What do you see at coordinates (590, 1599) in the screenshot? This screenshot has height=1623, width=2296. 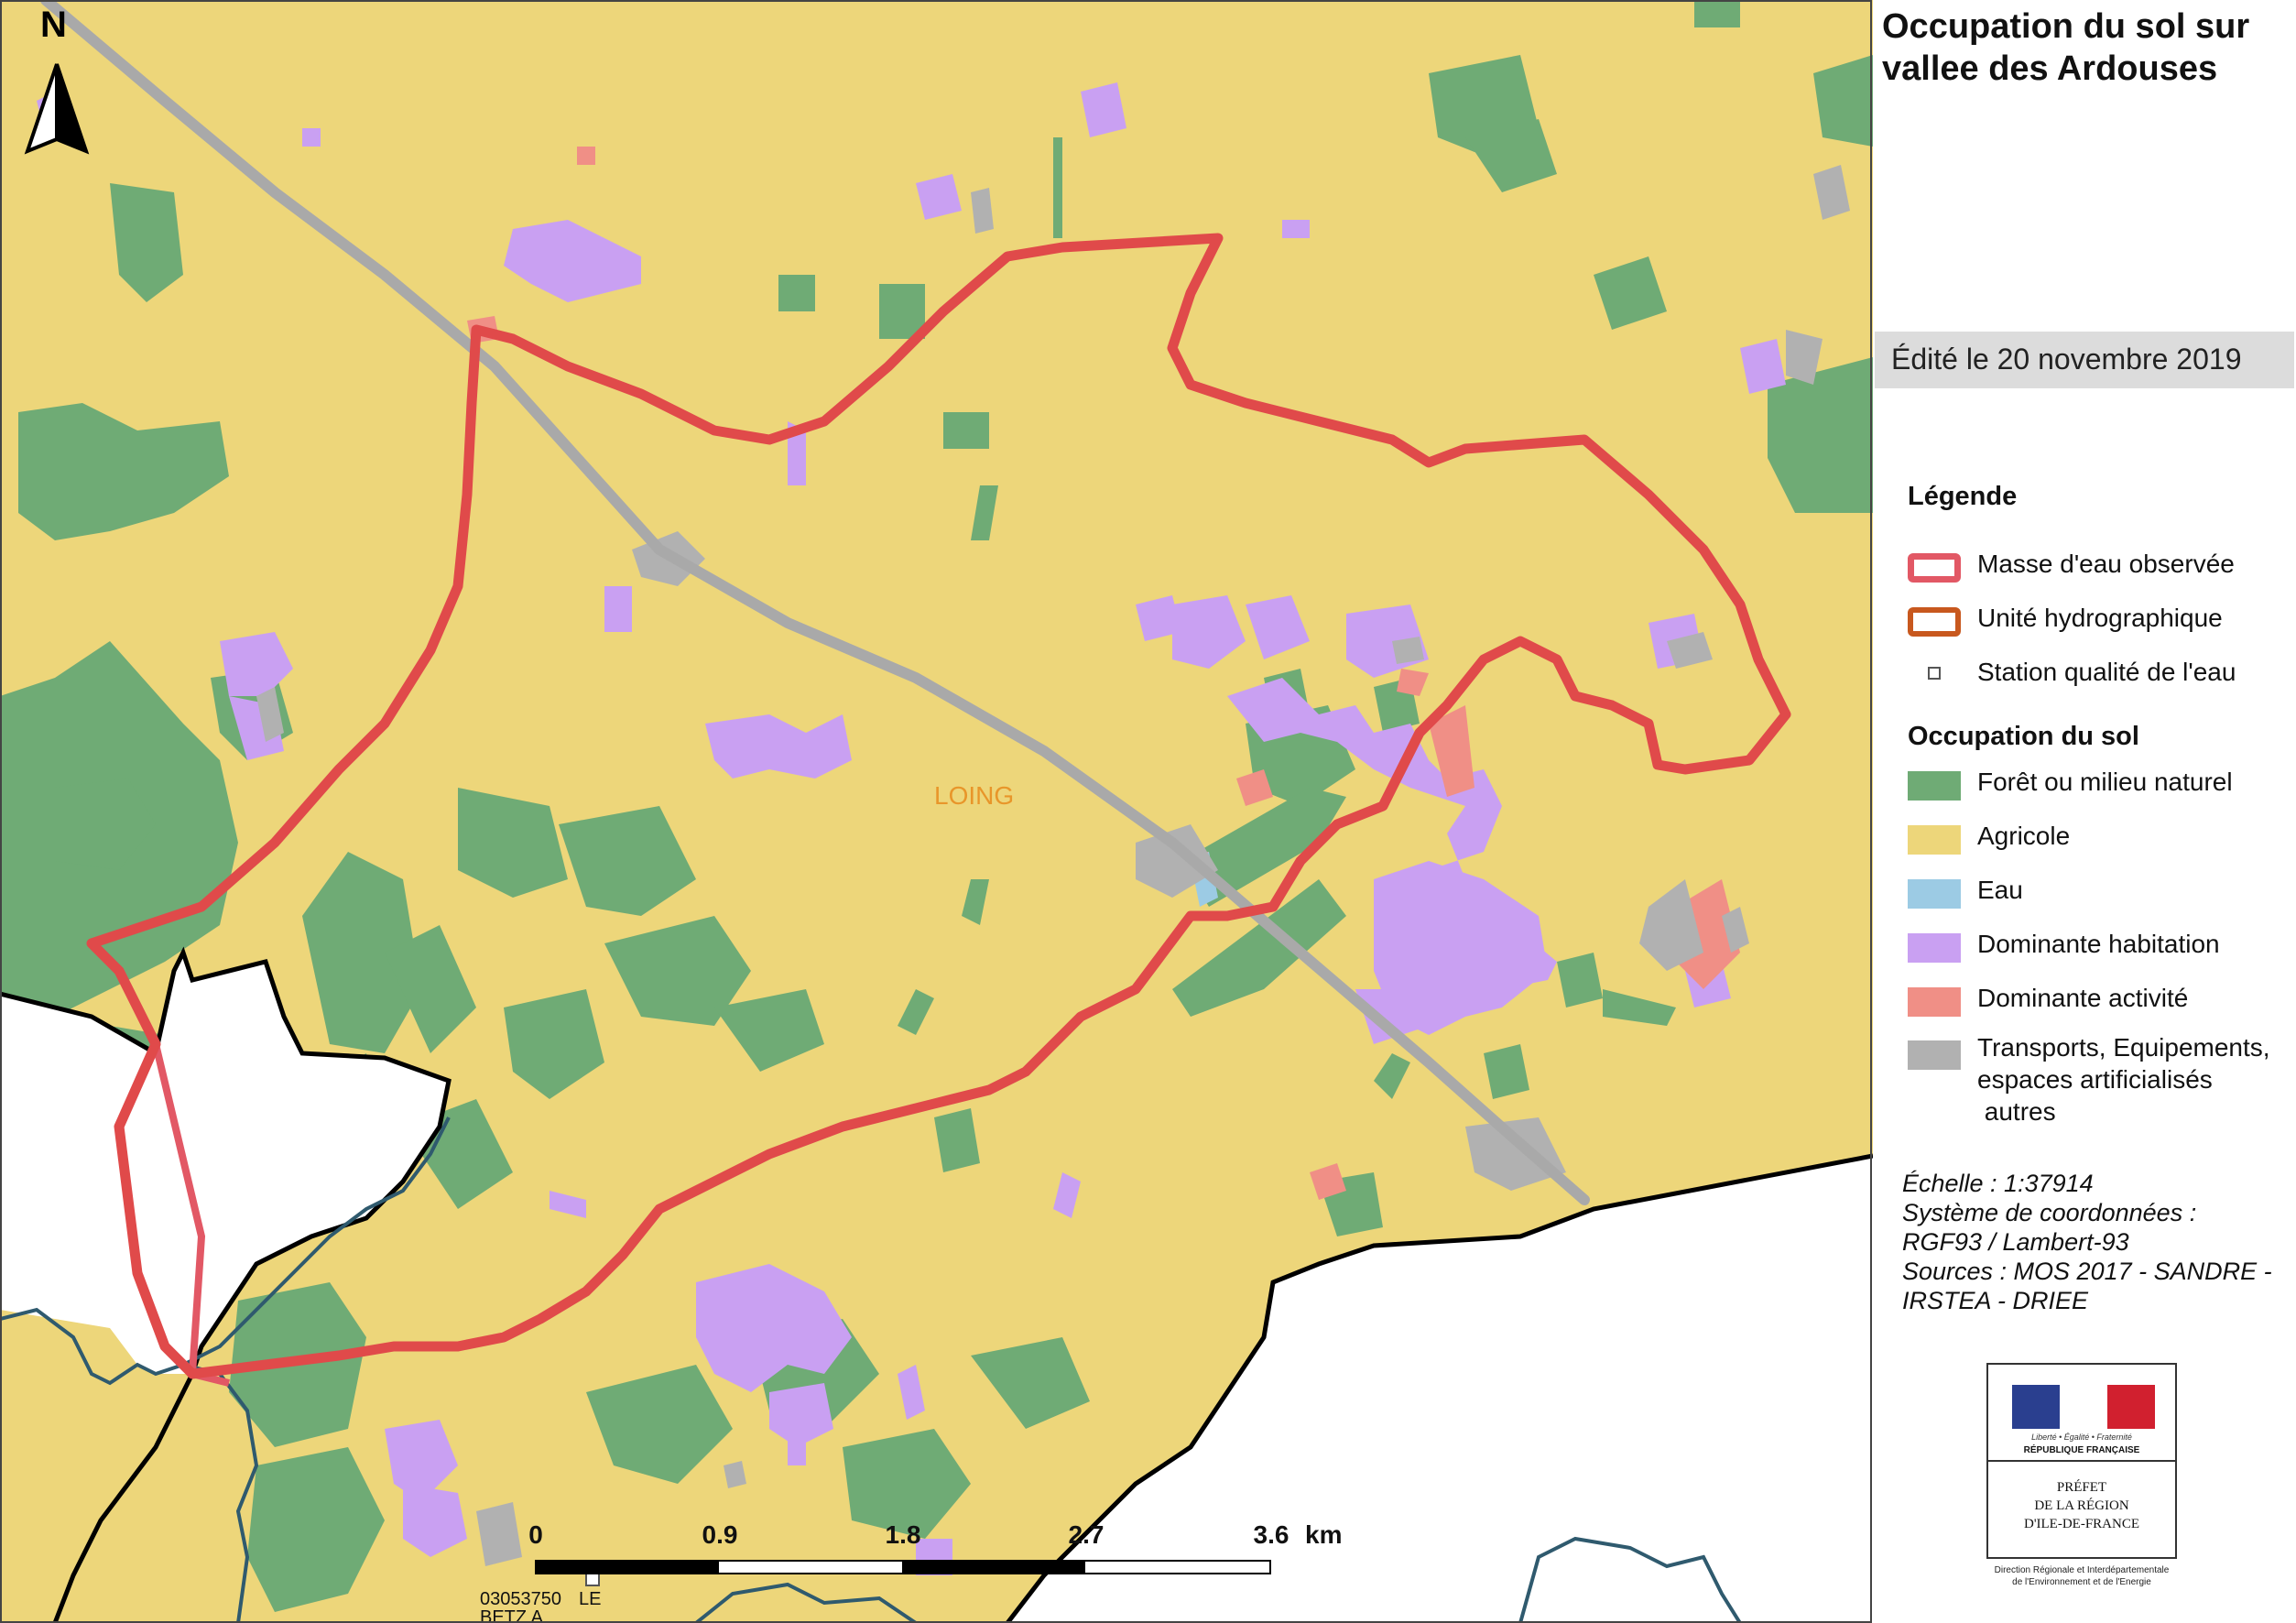 I see `station-name-line1: LE` at bounding box center [590, 1599].